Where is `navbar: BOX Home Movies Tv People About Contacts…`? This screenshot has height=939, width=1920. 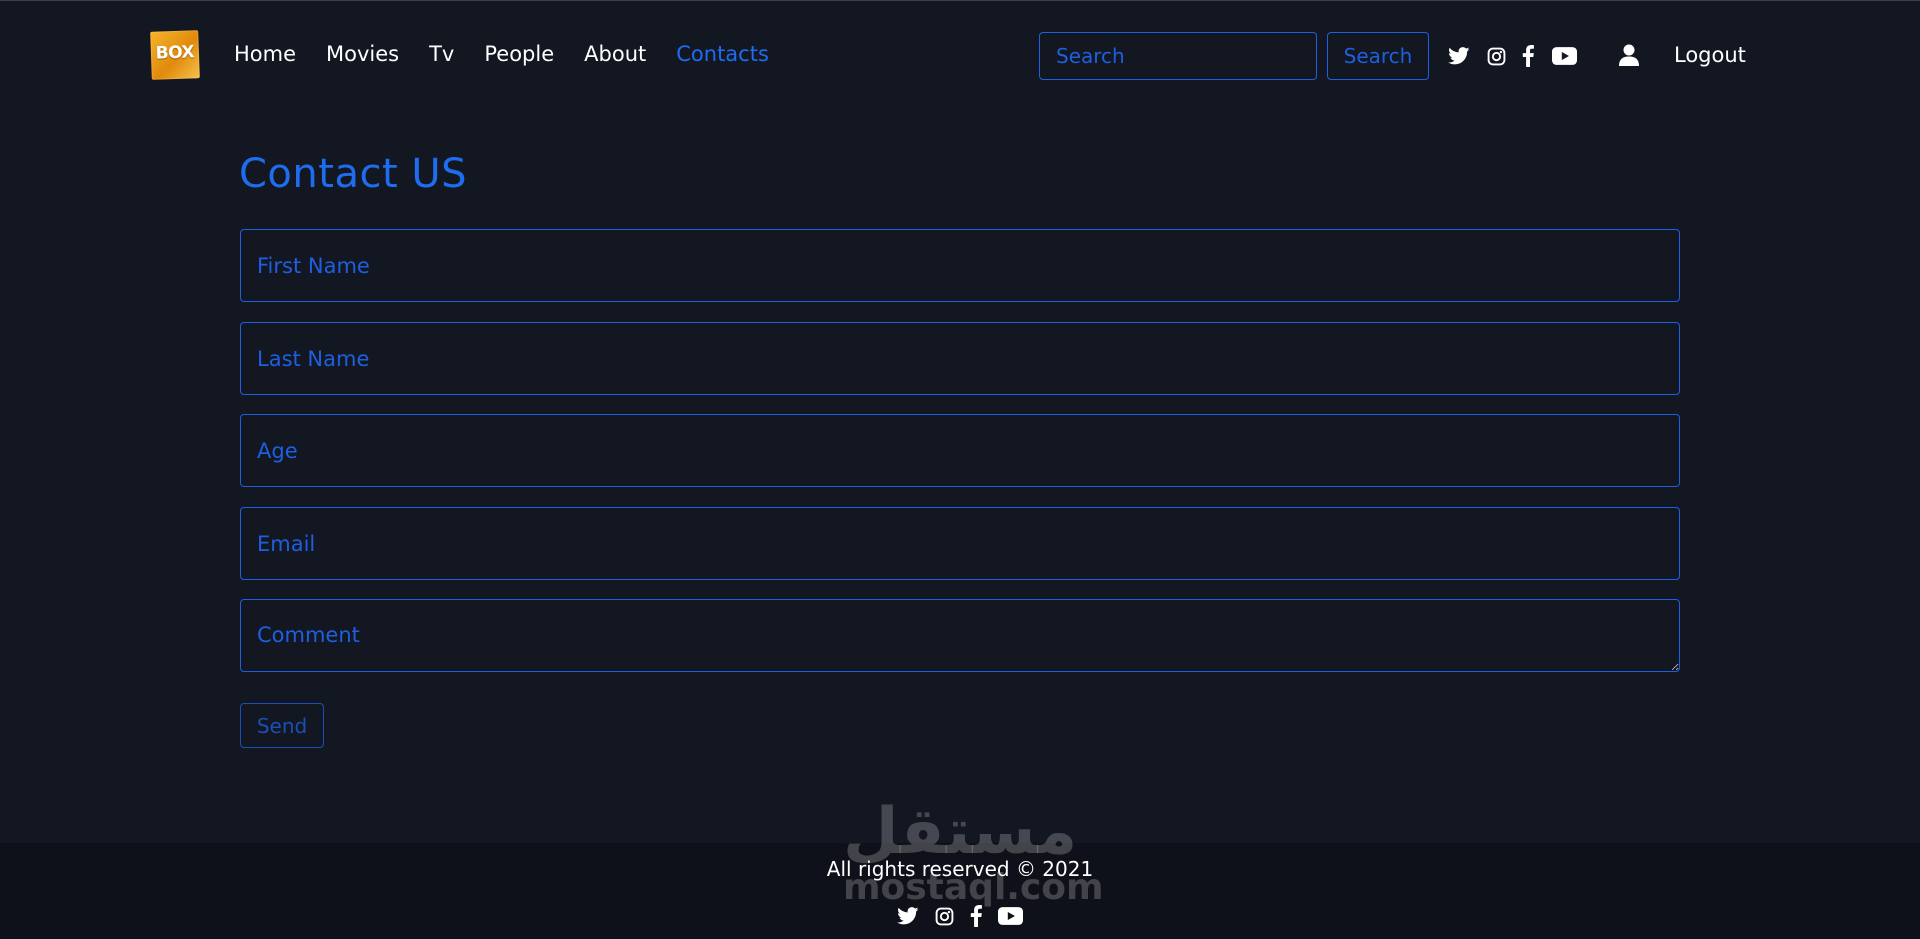
navbar: BOX Home Movies Tv People About Contacts… is located at coordinates (960, 54).